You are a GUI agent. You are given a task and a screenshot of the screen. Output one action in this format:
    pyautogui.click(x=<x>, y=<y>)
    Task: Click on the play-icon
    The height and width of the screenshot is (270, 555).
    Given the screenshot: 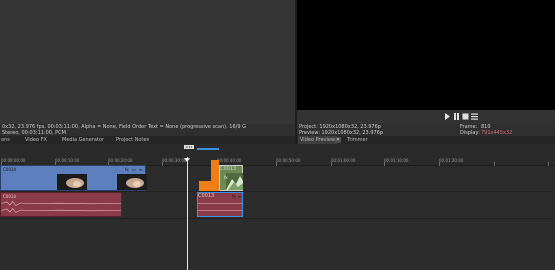 What is the action you would take?
    pyautogui.click(x=447, y=116)
    